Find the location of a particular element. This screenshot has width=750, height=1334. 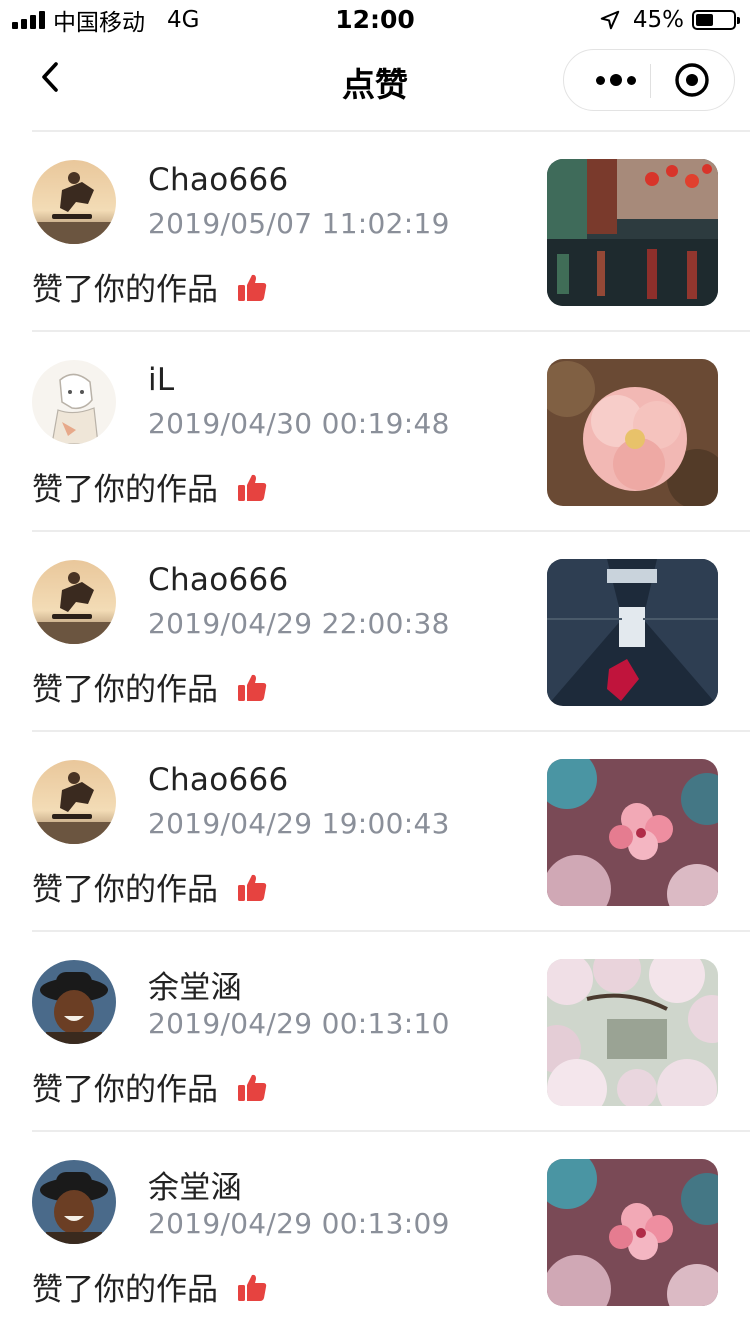

miniprogram-capsule is located at coordinates (649, 80).